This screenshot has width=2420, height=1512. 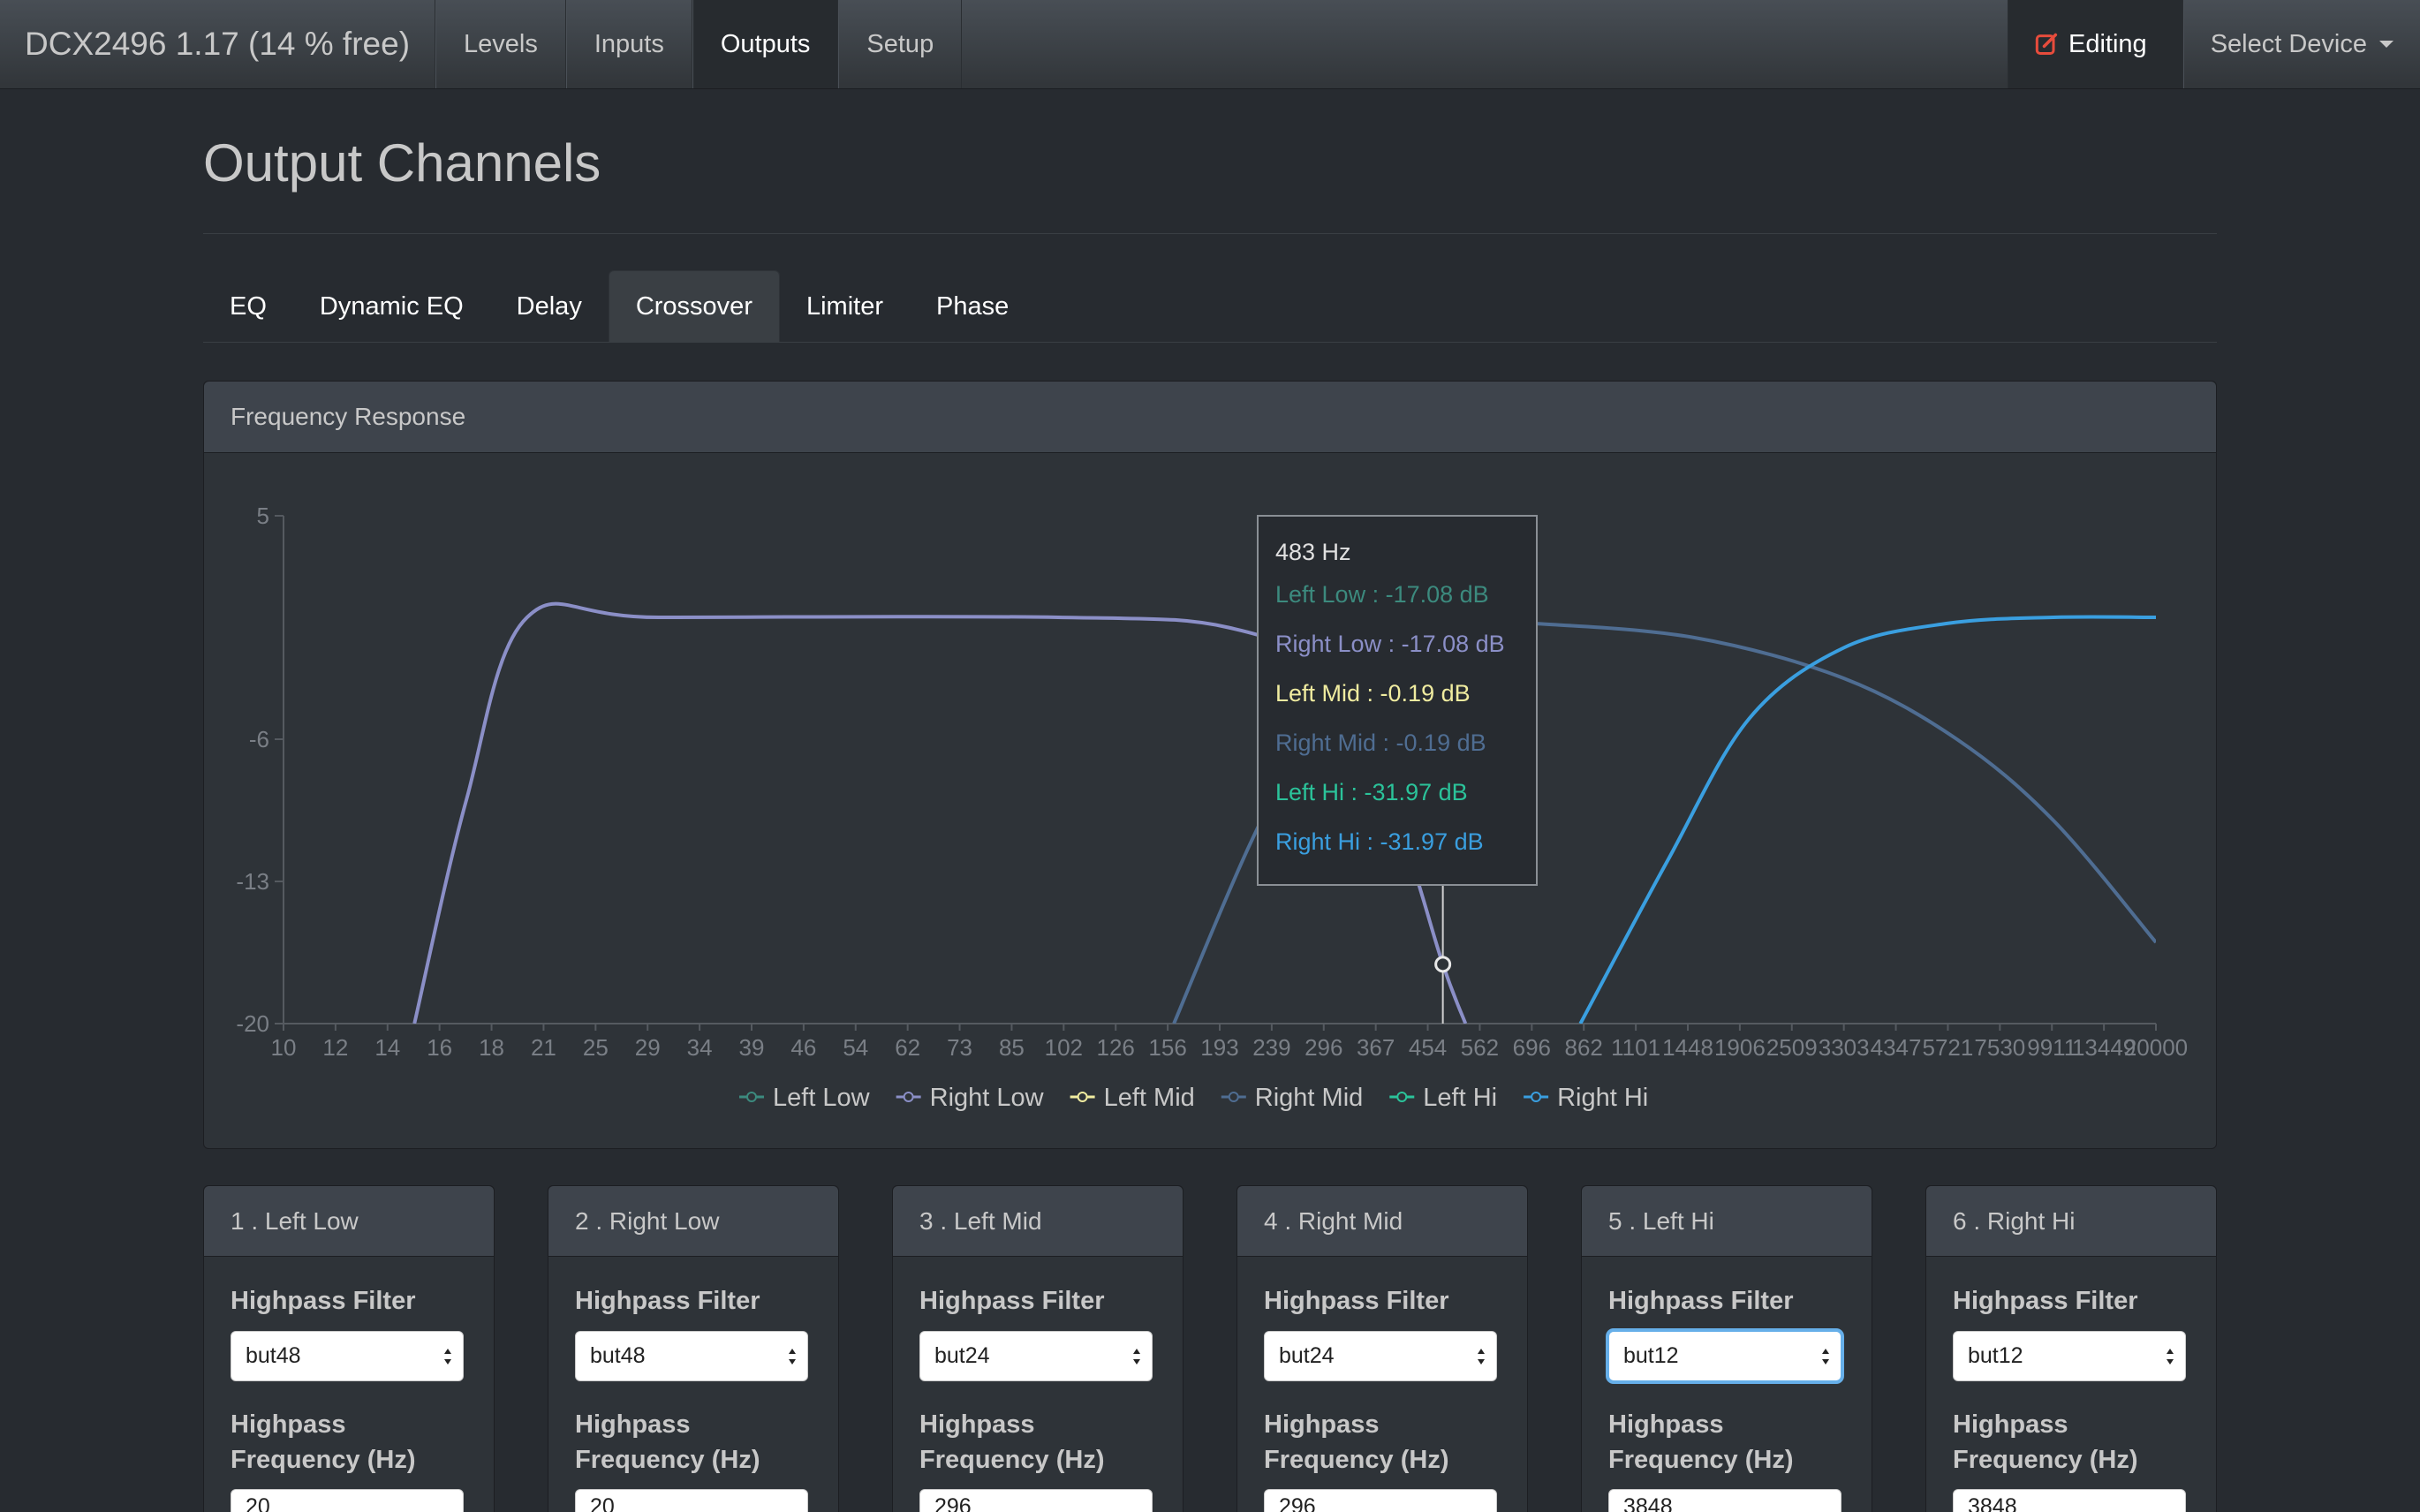 What do you see at coordinates (972, 306) in the screenshot?
I see `tab-phase: Phase` at bounding box center [972, 306].